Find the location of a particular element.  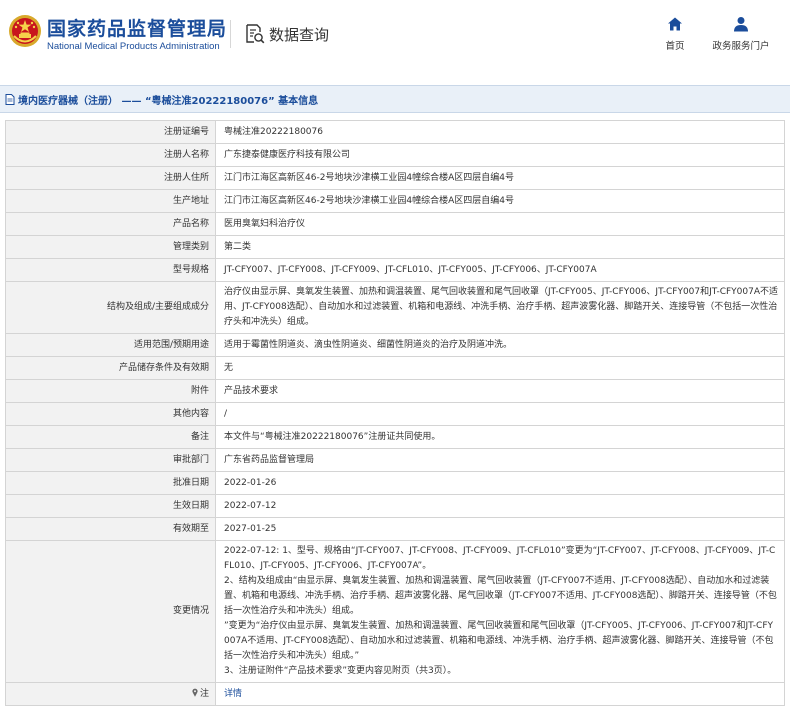

field-label: 产品名称 is located at coordinates (110, 224).